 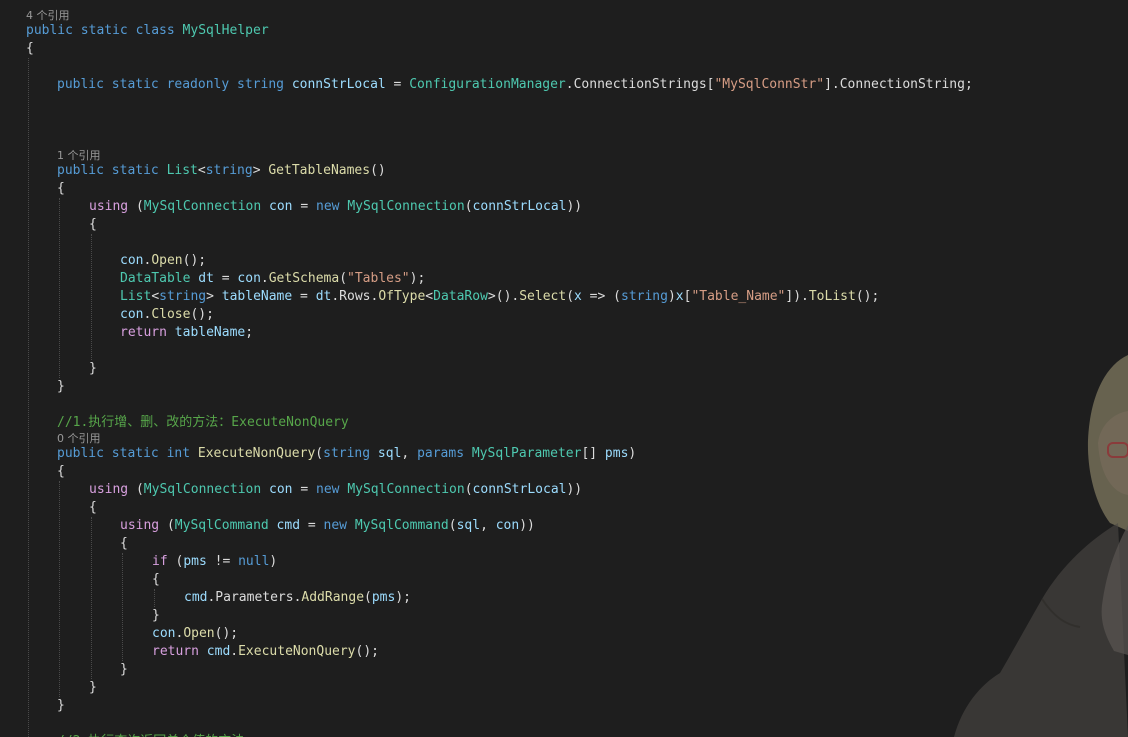 What do you see at coordinates (225, 30) in the screenshot?
I see `token-type: MySqlHelper` at bounding box center [225, 30].